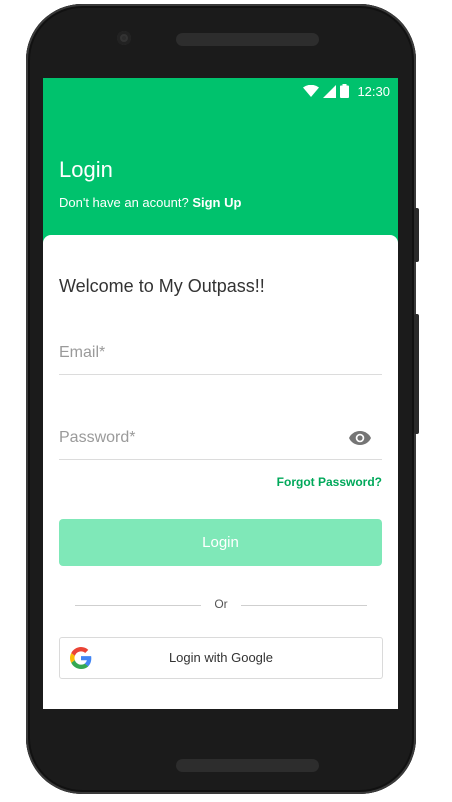 Image resolution: width=452 pixels, height=802 pixels. I want to click on signup-prompt: Don't have an acount? Sign Up, so click(150, 202).